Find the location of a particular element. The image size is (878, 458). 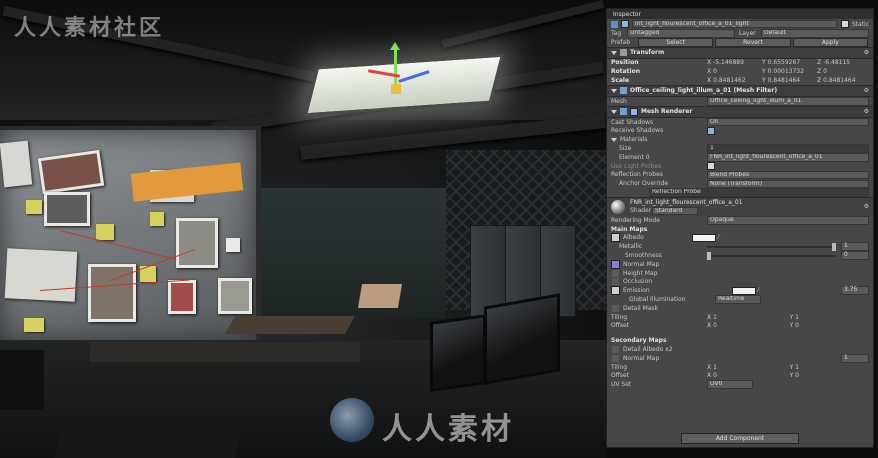

detail-mask-label: Detail Mask is located at coordinates (641, 308).